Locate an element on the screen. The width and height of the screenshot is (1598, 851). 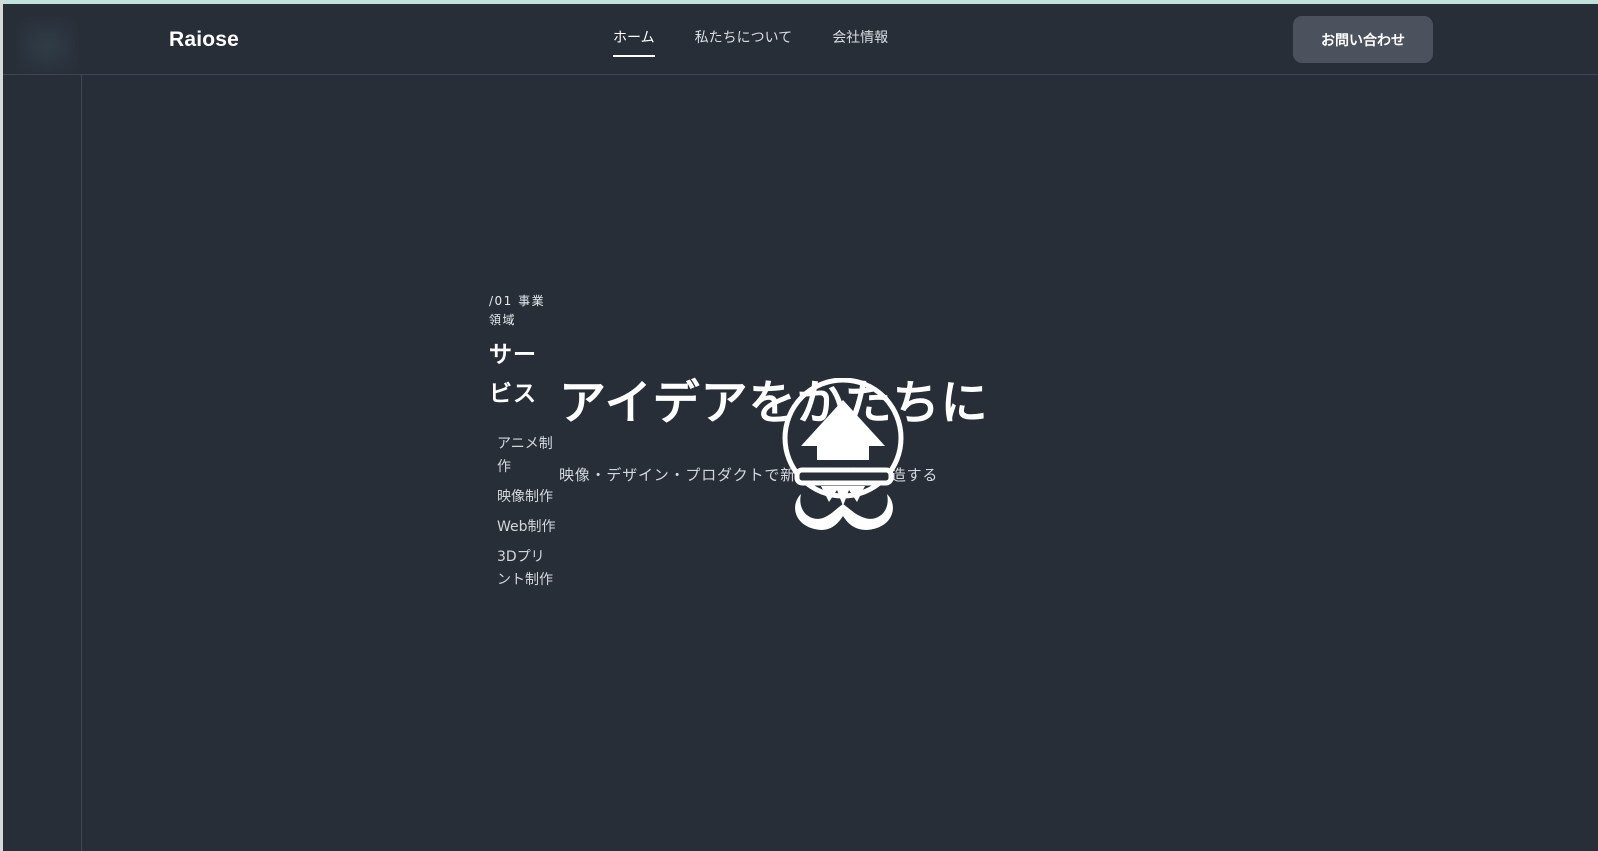
section-title: サービス is located at coordinates (513, 374).